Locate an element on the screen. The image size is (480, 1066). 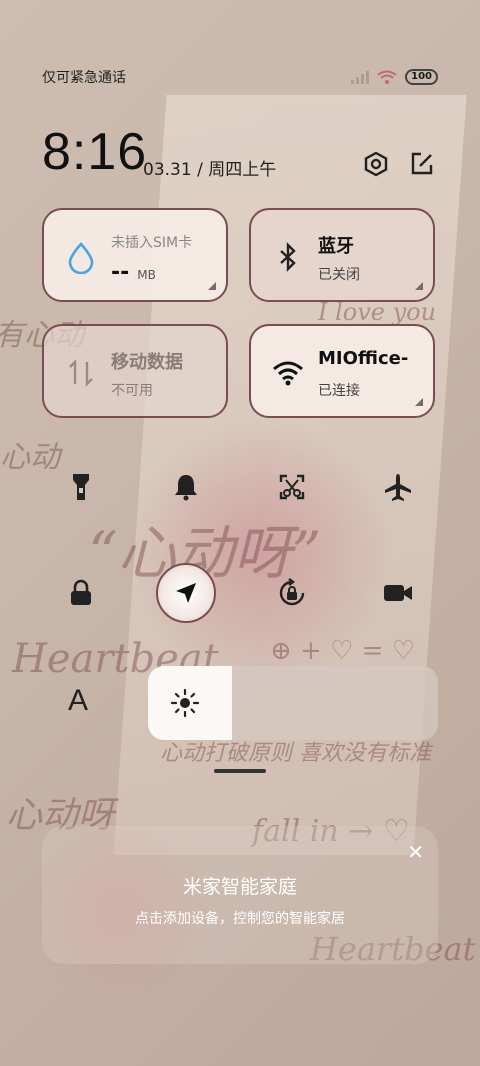
rotation-lock-icon is located at coordinates (292, 593).